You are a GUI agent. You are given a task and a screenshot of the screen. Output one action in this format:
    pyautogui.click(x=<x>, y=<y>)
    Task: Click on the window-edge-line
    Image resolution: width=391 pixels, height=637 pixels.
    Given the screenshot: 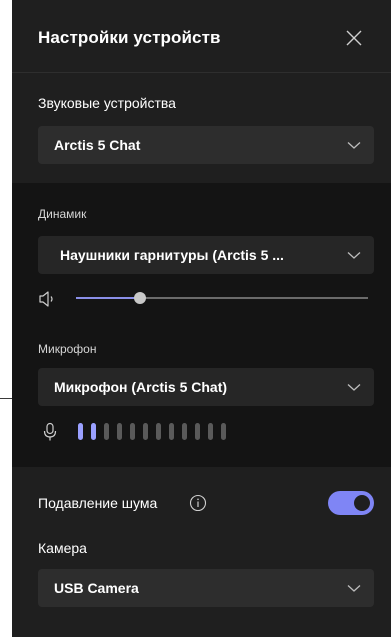 What is the action you would take?
    pyautogui.click(x=6, y=398)
    